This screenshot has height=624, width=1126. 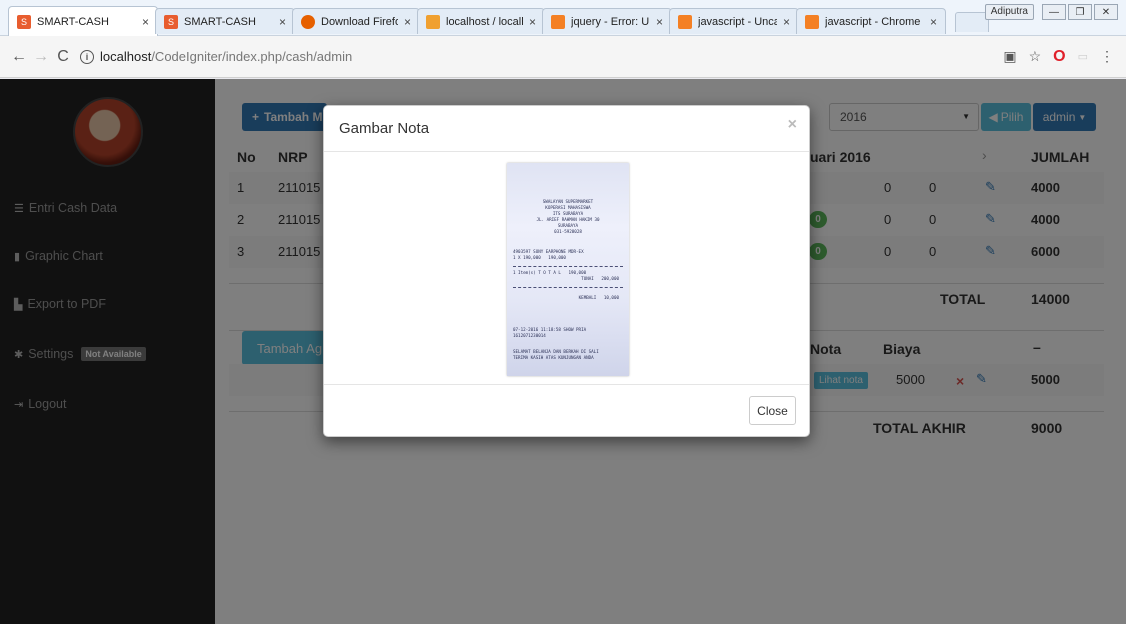 I want to click on close-button: Close, so click(x=772, y=410).